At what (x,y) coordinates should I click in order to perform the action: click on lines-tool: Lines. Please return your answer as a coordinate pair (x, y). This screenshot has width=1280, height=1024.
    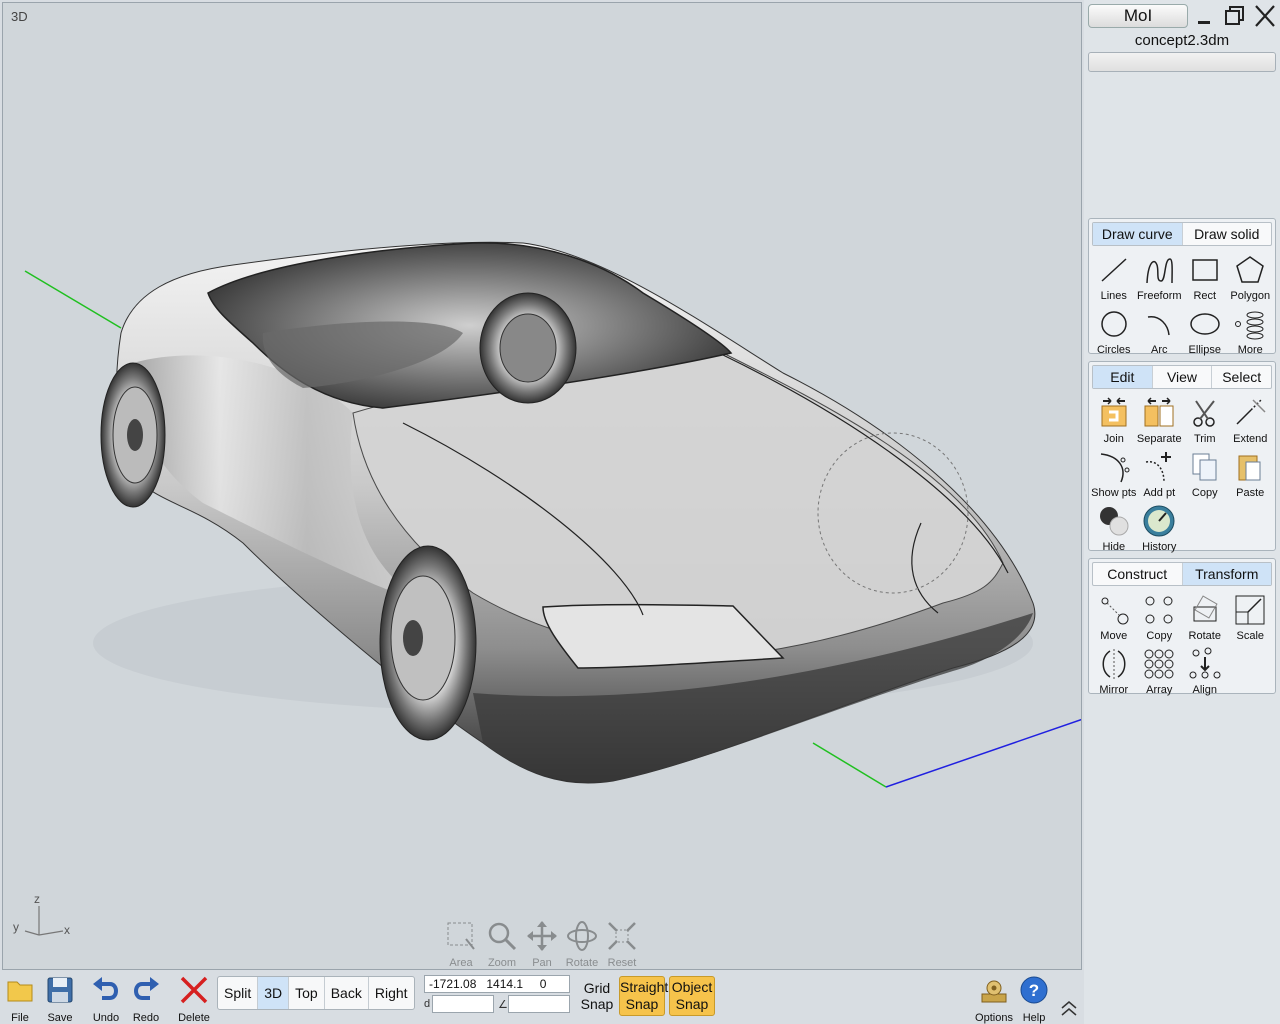
    Looking at the image, I should click on (1114, 278).